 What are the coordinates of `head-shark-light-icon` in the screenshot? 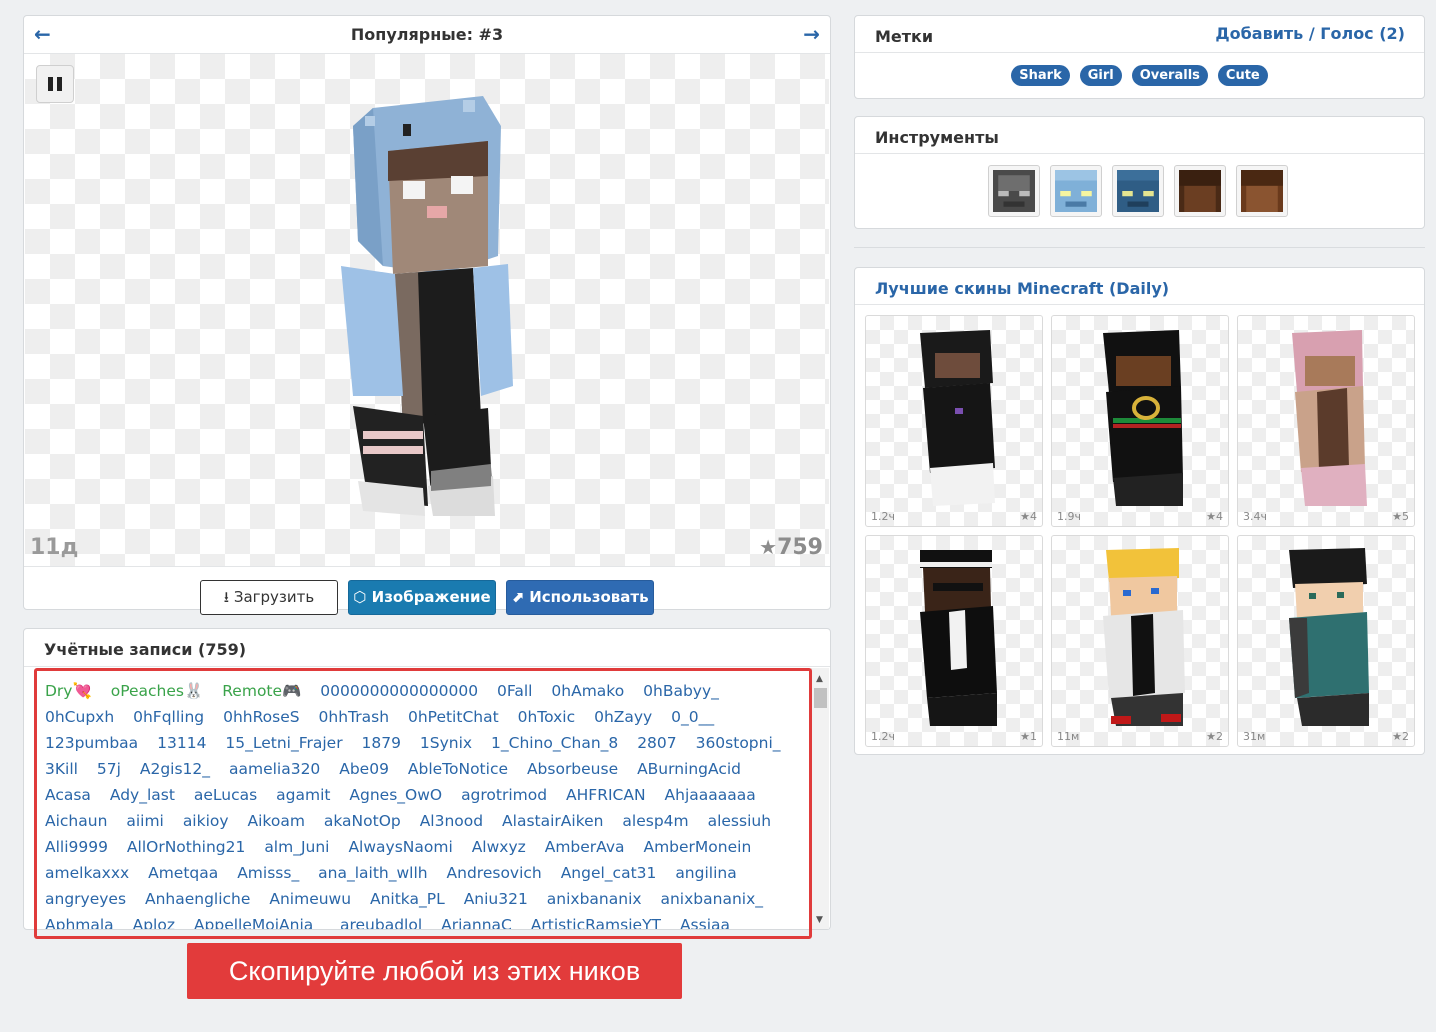 It's located at (1076, 191).